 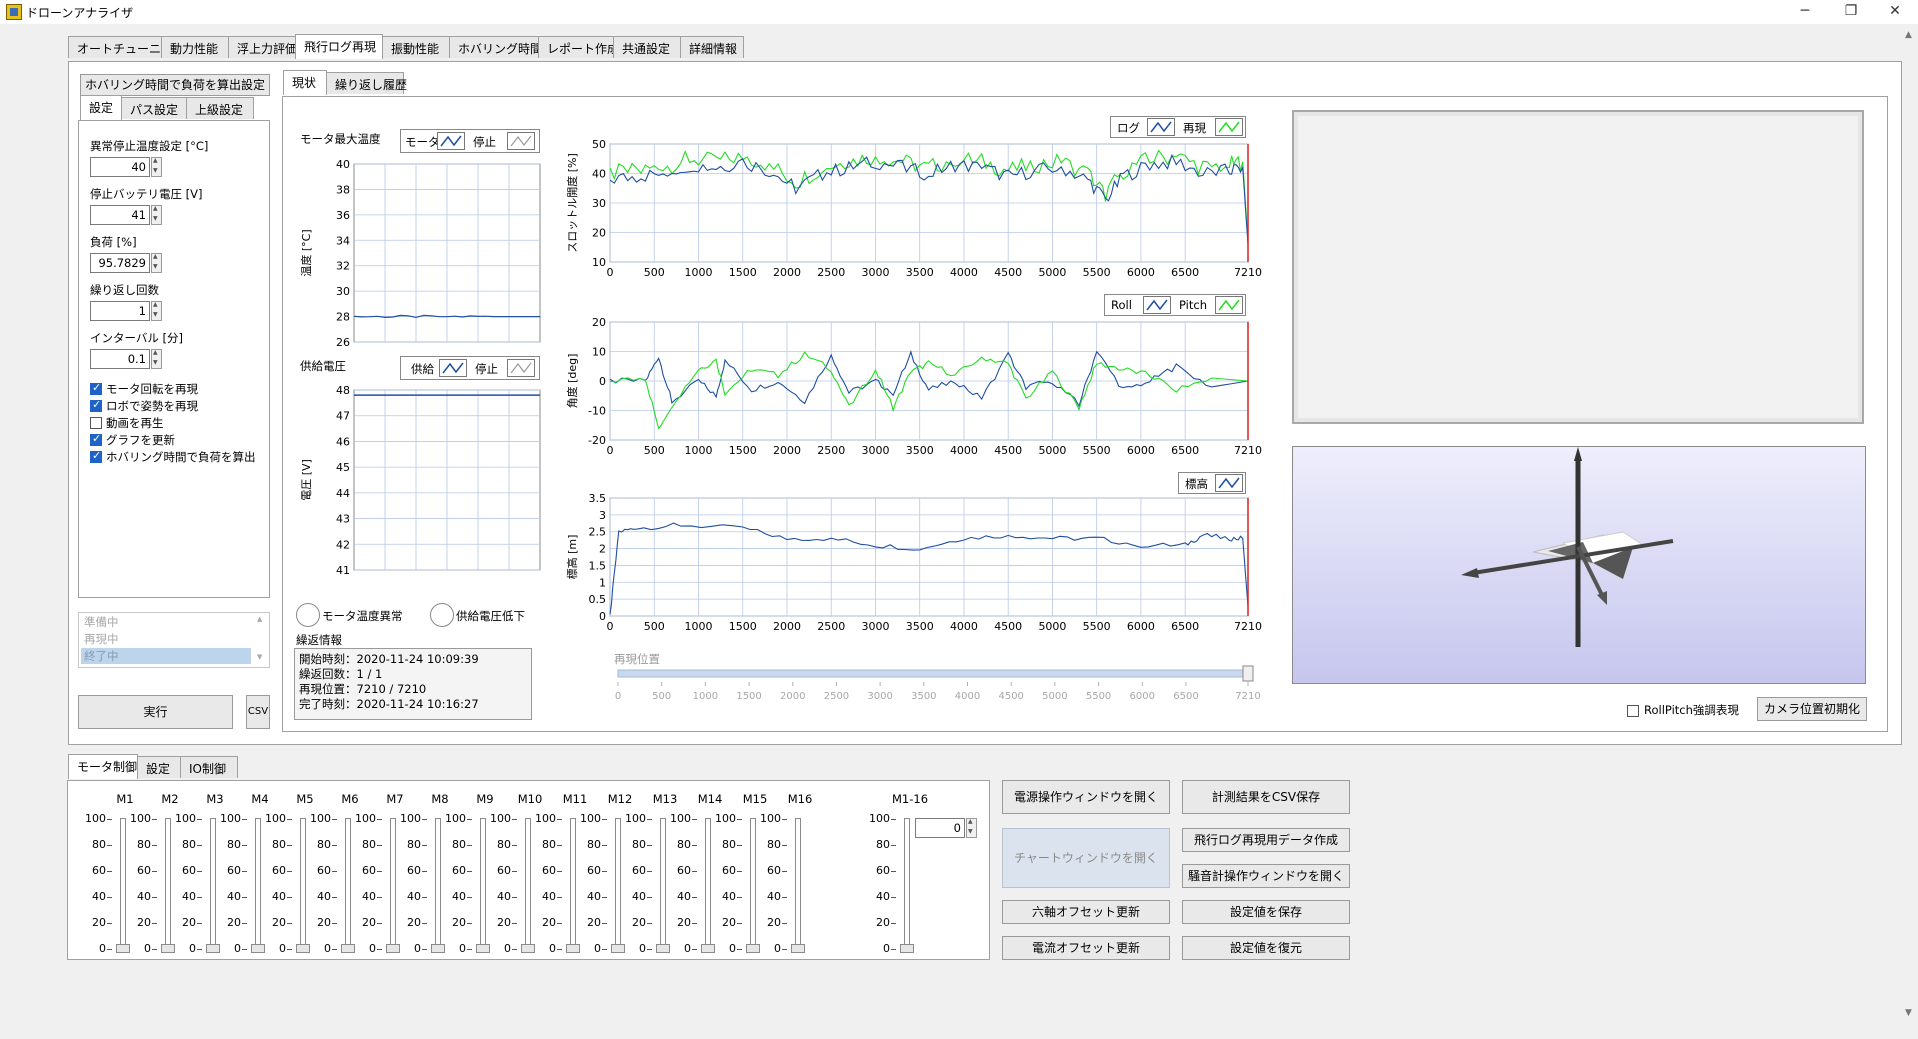 I want to click on main-tab-2: 浮上力評価, so click(x=262, y=47).